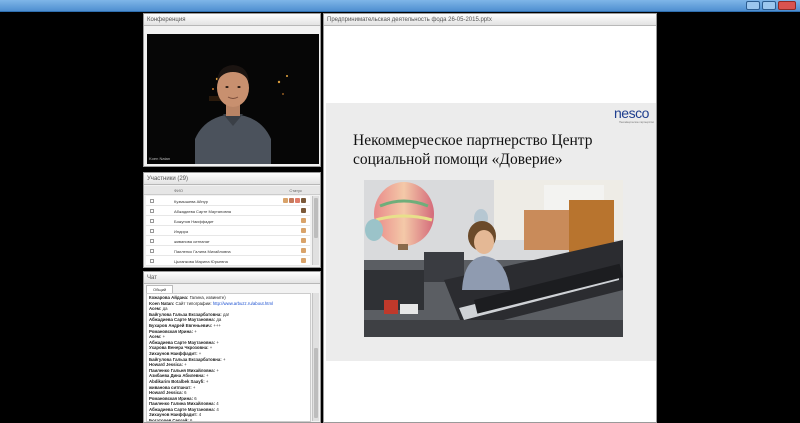  Describe the element at coordinates (173, 353) in the screenshot. I see `chat-author: Зихаунов Наиффадит:` at that location.